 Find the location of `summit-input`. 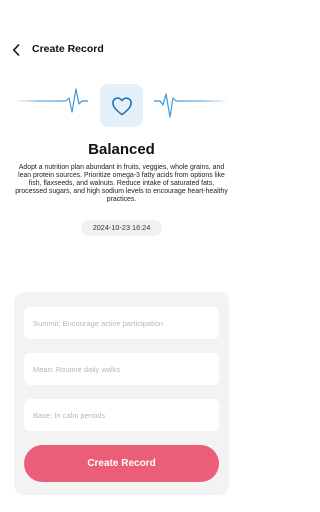

summit-input is located at coordinates (121, 323).